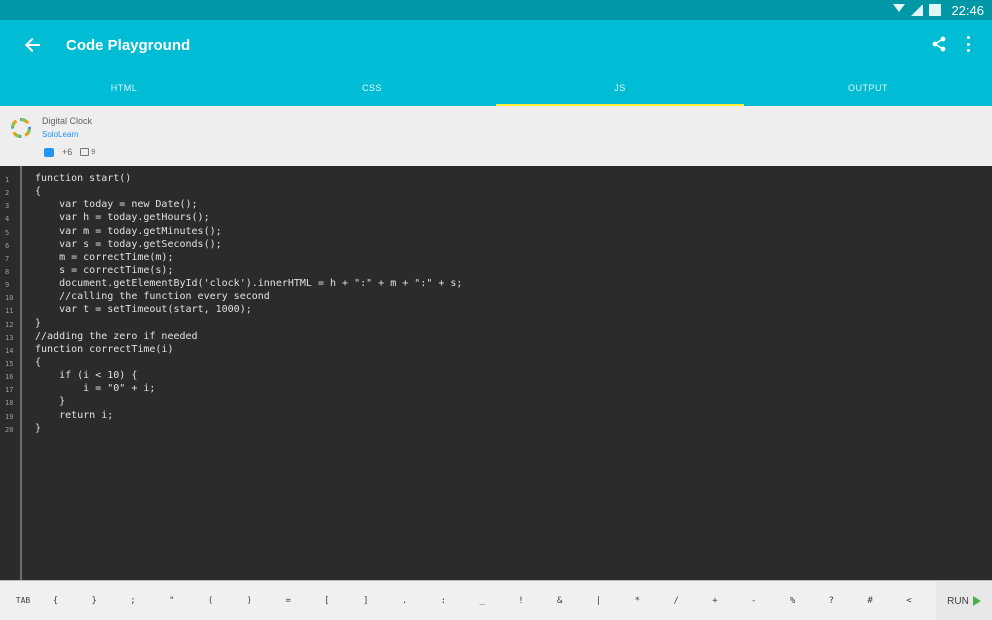 This screenshot has width=992, height=620. I want to click on play-icon, so click(976, 601).